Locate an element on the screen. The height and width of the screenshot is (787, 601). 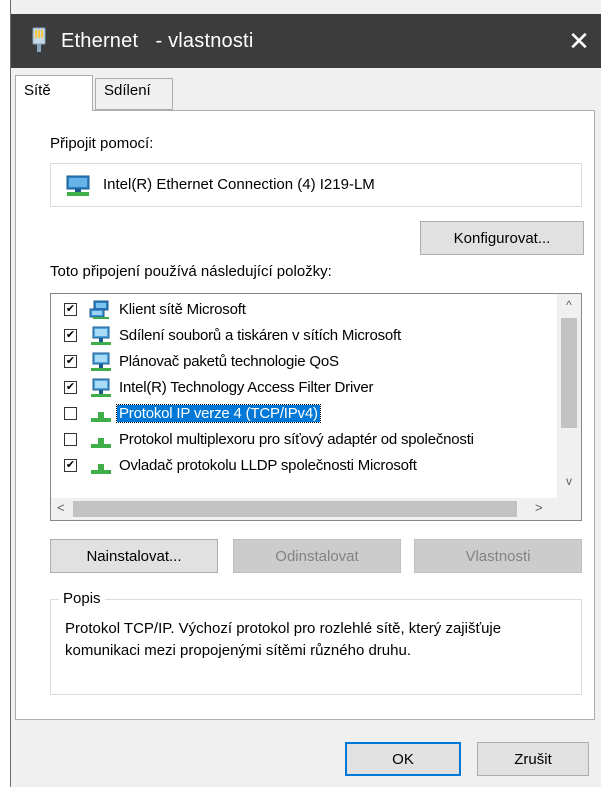
vertical-scroll-thumb is located at coordinates (569, 373).